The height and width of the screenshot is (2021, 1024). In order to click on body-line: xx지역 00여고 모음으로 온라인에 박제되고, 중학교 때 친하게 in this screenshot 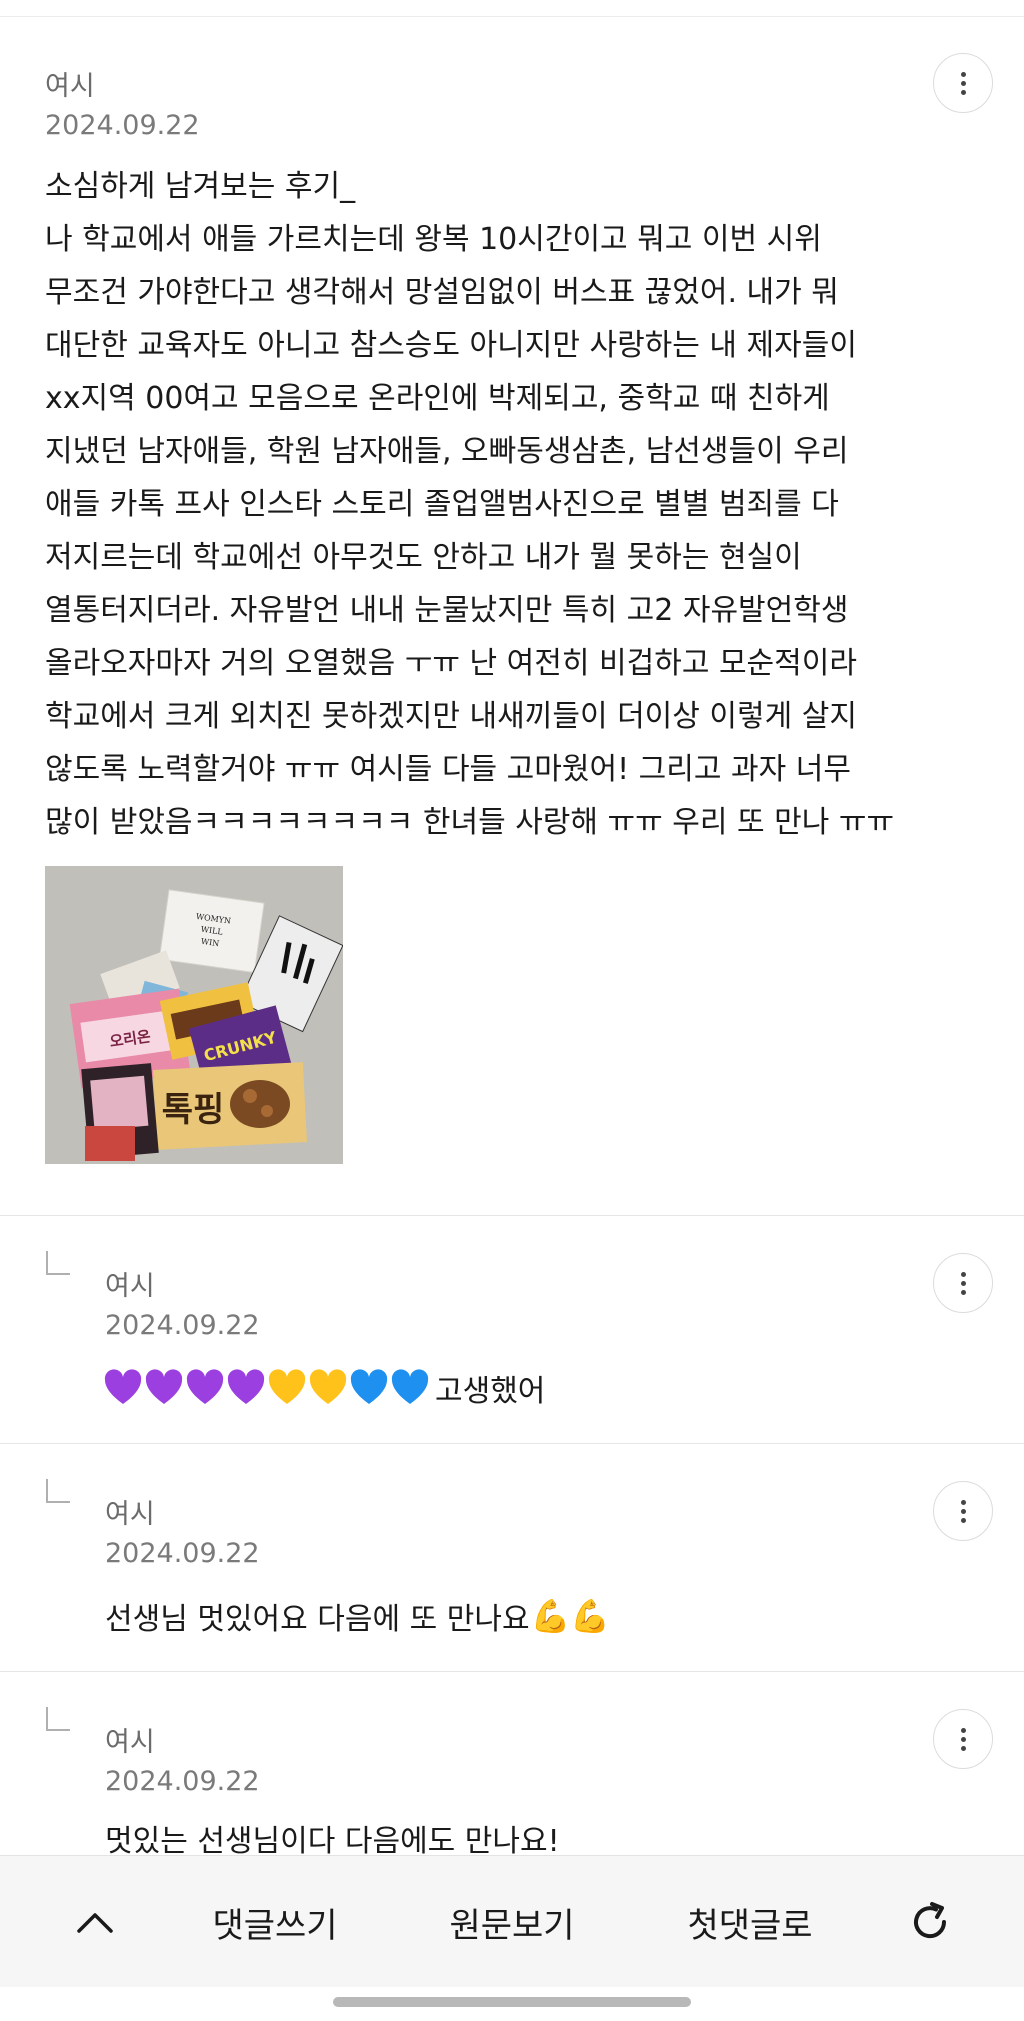, I will do `click(437, 398)`.